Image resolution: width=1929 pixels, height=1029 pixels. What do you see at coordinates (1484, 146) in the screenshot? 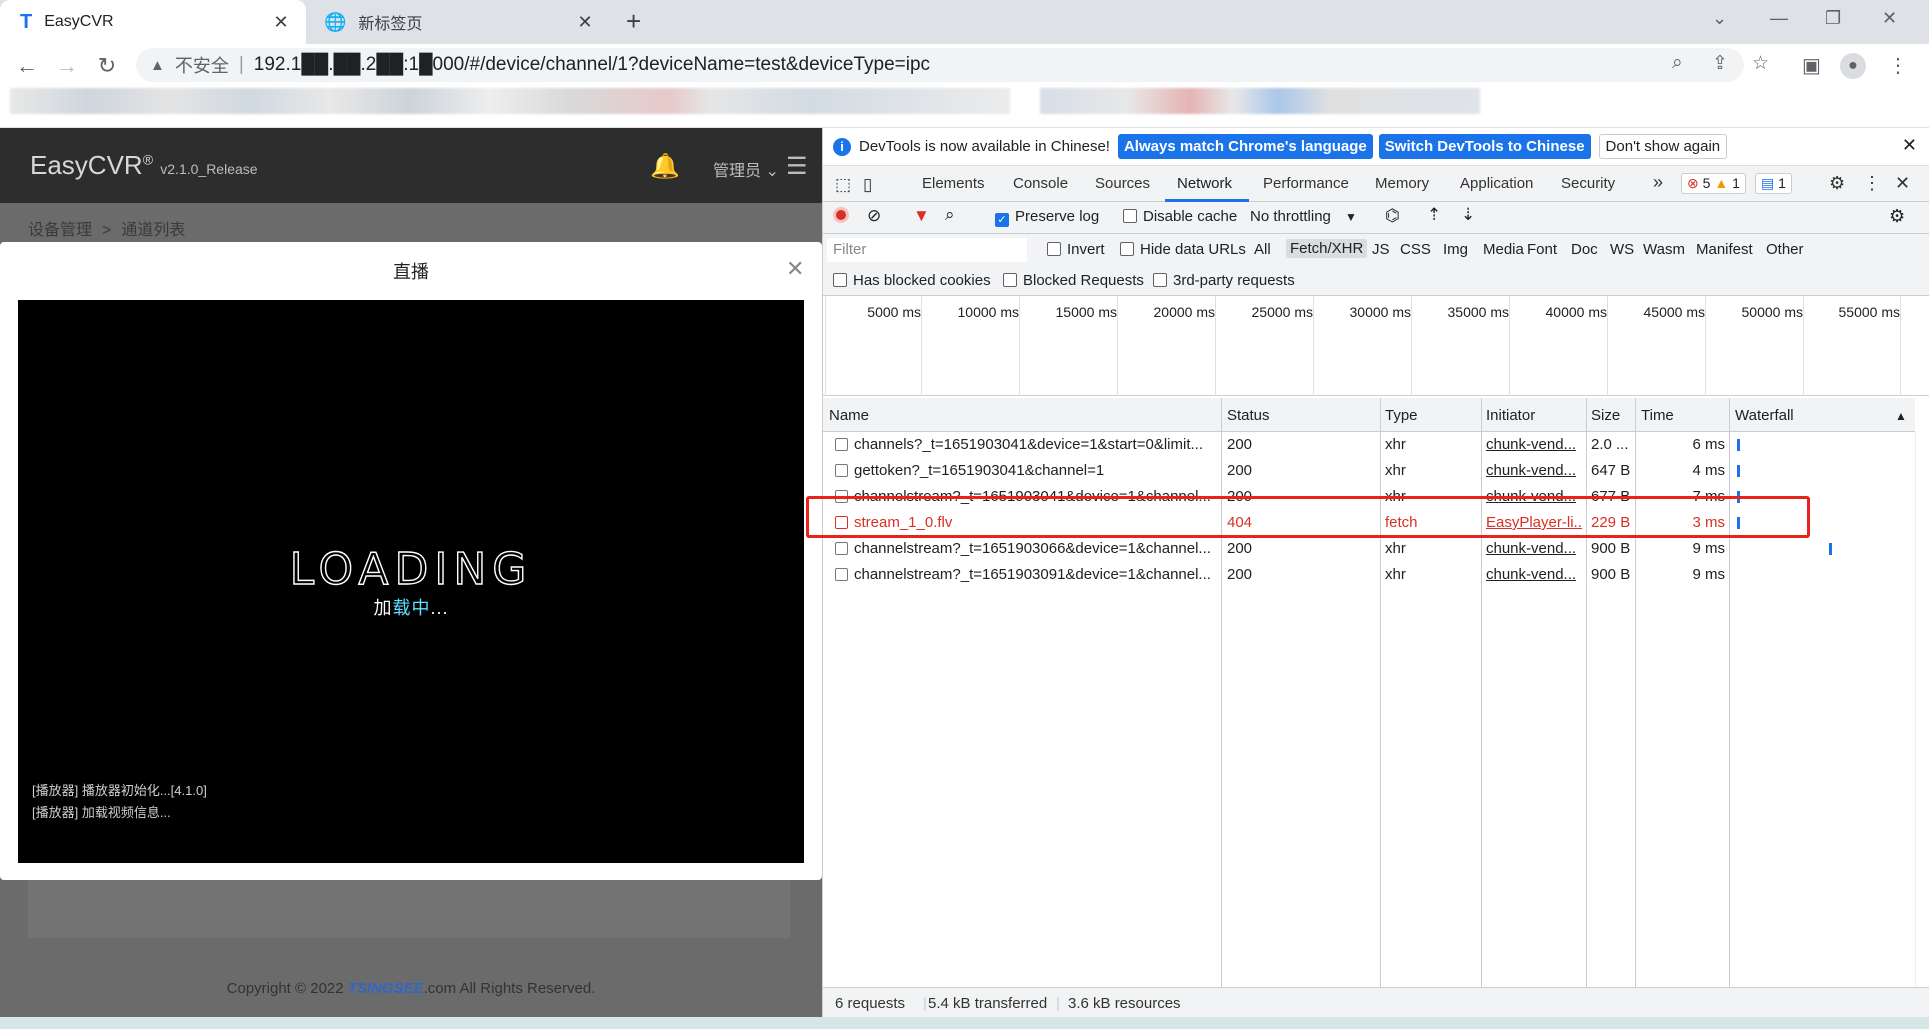
I see `switch-to-chinese-button: Switch DevTools to Chinese` at bounding box center [1484, 146].